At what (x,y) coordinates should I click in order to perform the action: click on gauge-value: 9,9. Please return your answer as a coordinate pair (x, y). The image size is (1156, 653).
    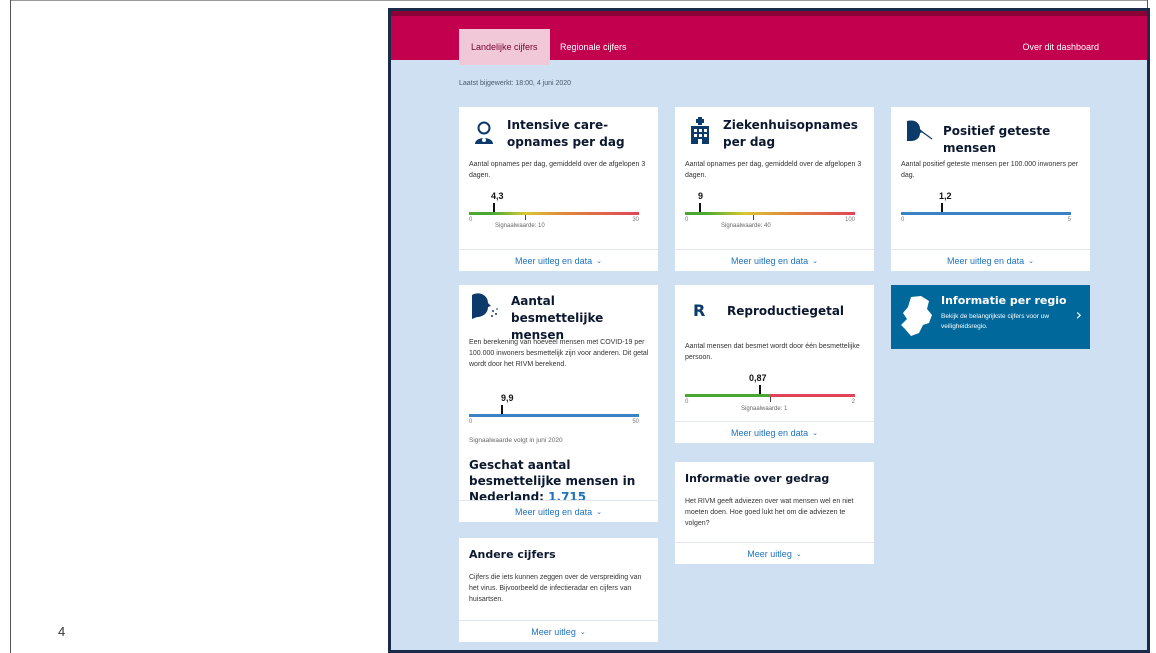
    Looking at the image, I should click on (507, 398).